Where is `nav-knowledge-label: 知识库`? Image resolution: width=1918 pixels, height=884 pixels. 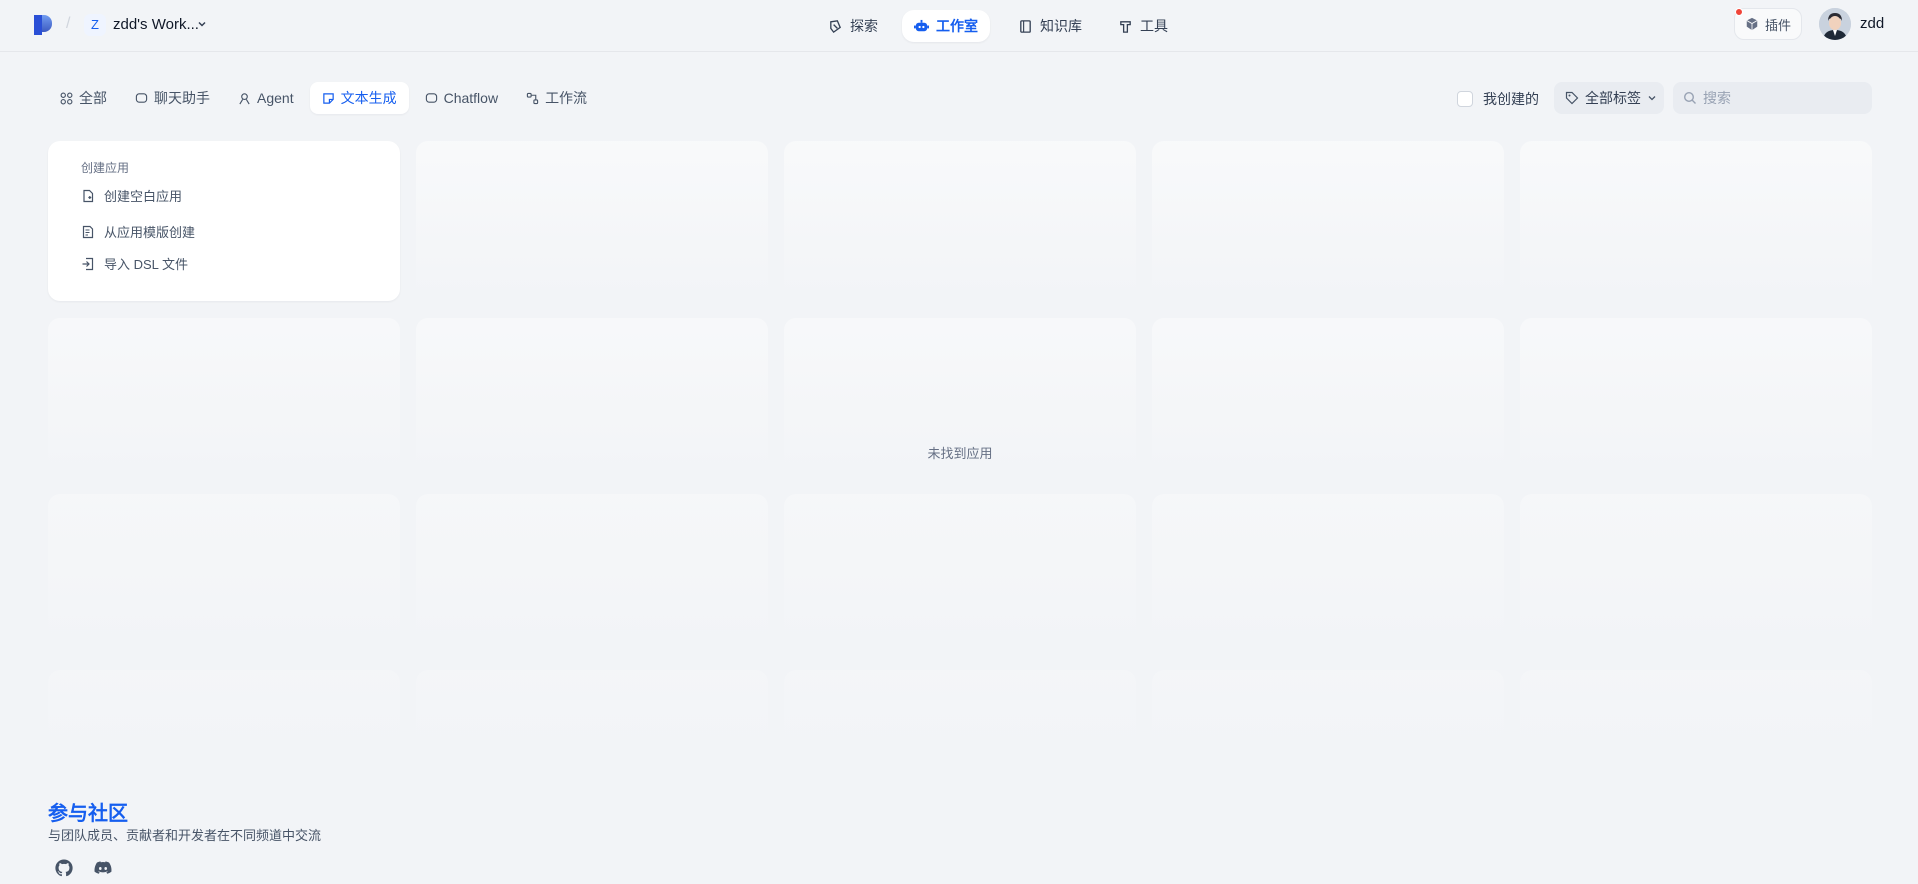 nav-knowledge-label: 知识库 is located at coordinates (1061, 26).